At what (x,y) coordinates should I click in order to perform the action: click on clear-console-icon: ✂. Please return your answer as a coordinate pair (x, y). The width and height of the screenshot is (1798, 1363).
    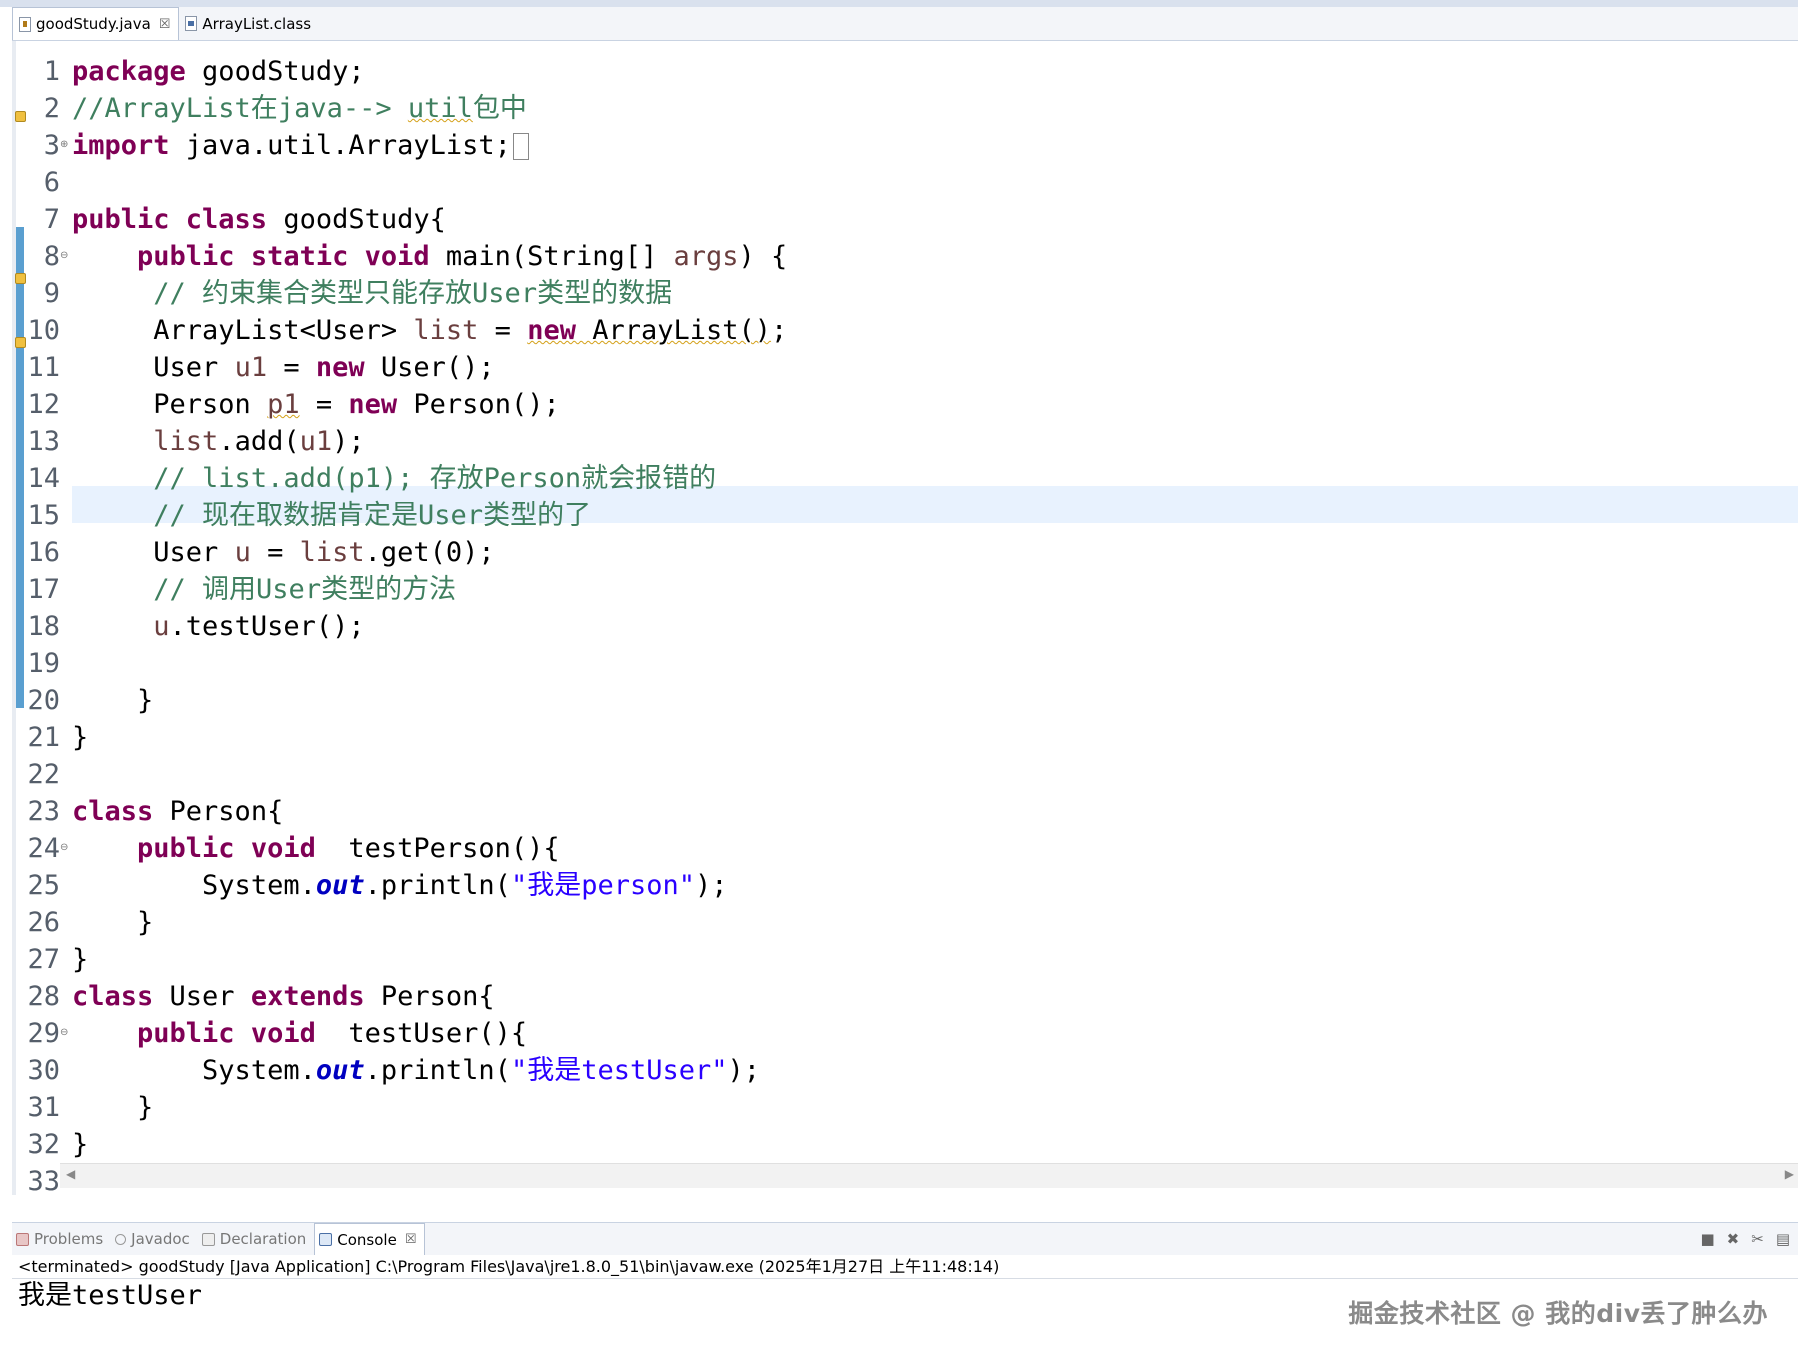
    Looking at the image, I should click on (1757, 1239).